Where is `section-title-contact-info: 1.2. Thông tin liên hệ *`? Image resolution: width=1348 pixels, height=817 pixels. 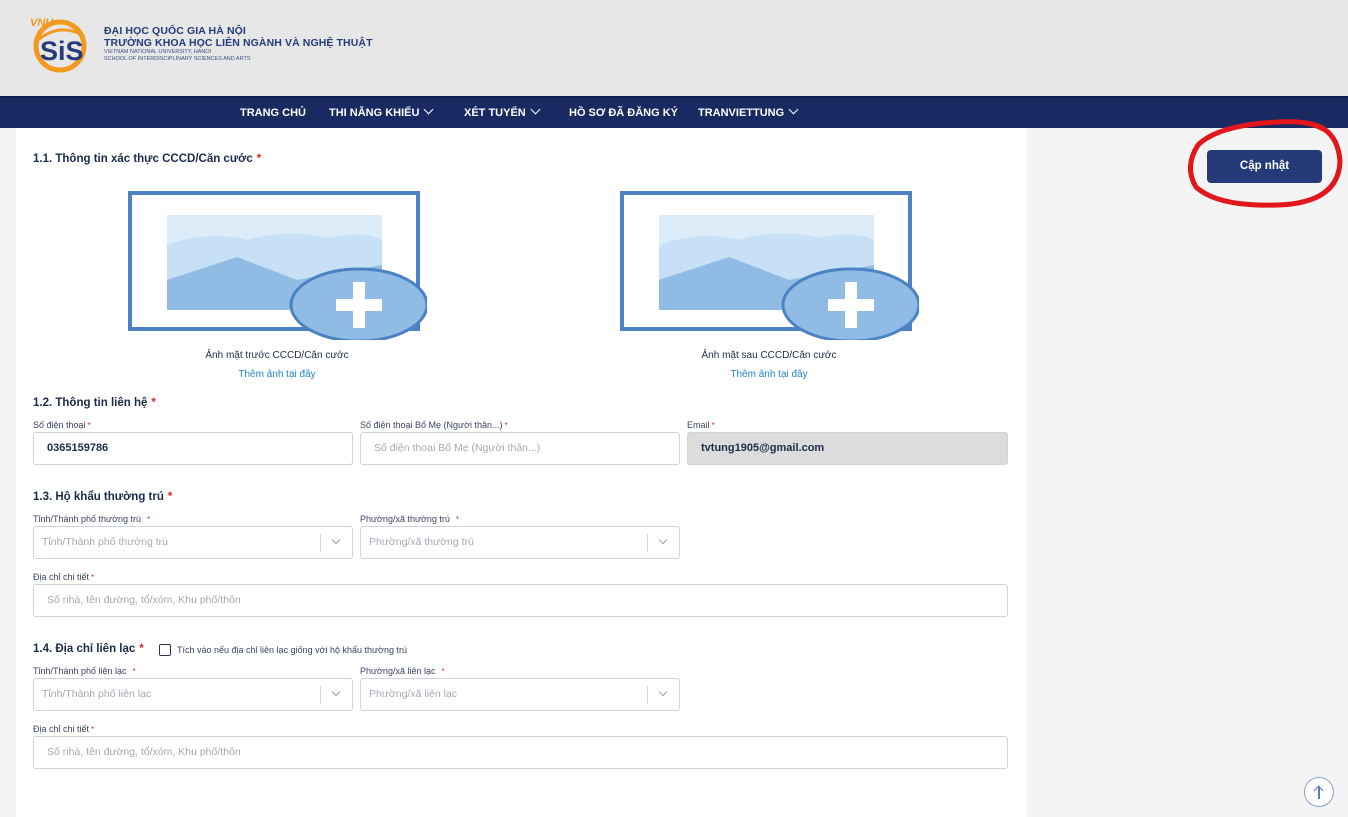
section-title-contact-info: 1.2. Thông tin liên hệ * is located at coordinates (94, 403).